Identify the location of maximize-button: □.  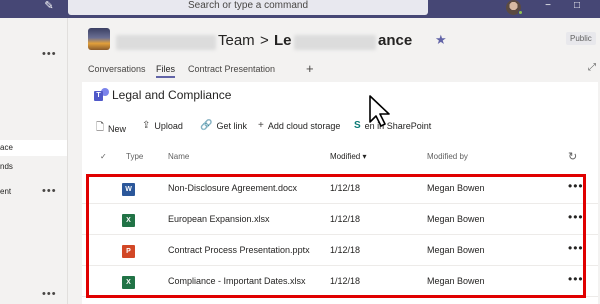
(577, 7).